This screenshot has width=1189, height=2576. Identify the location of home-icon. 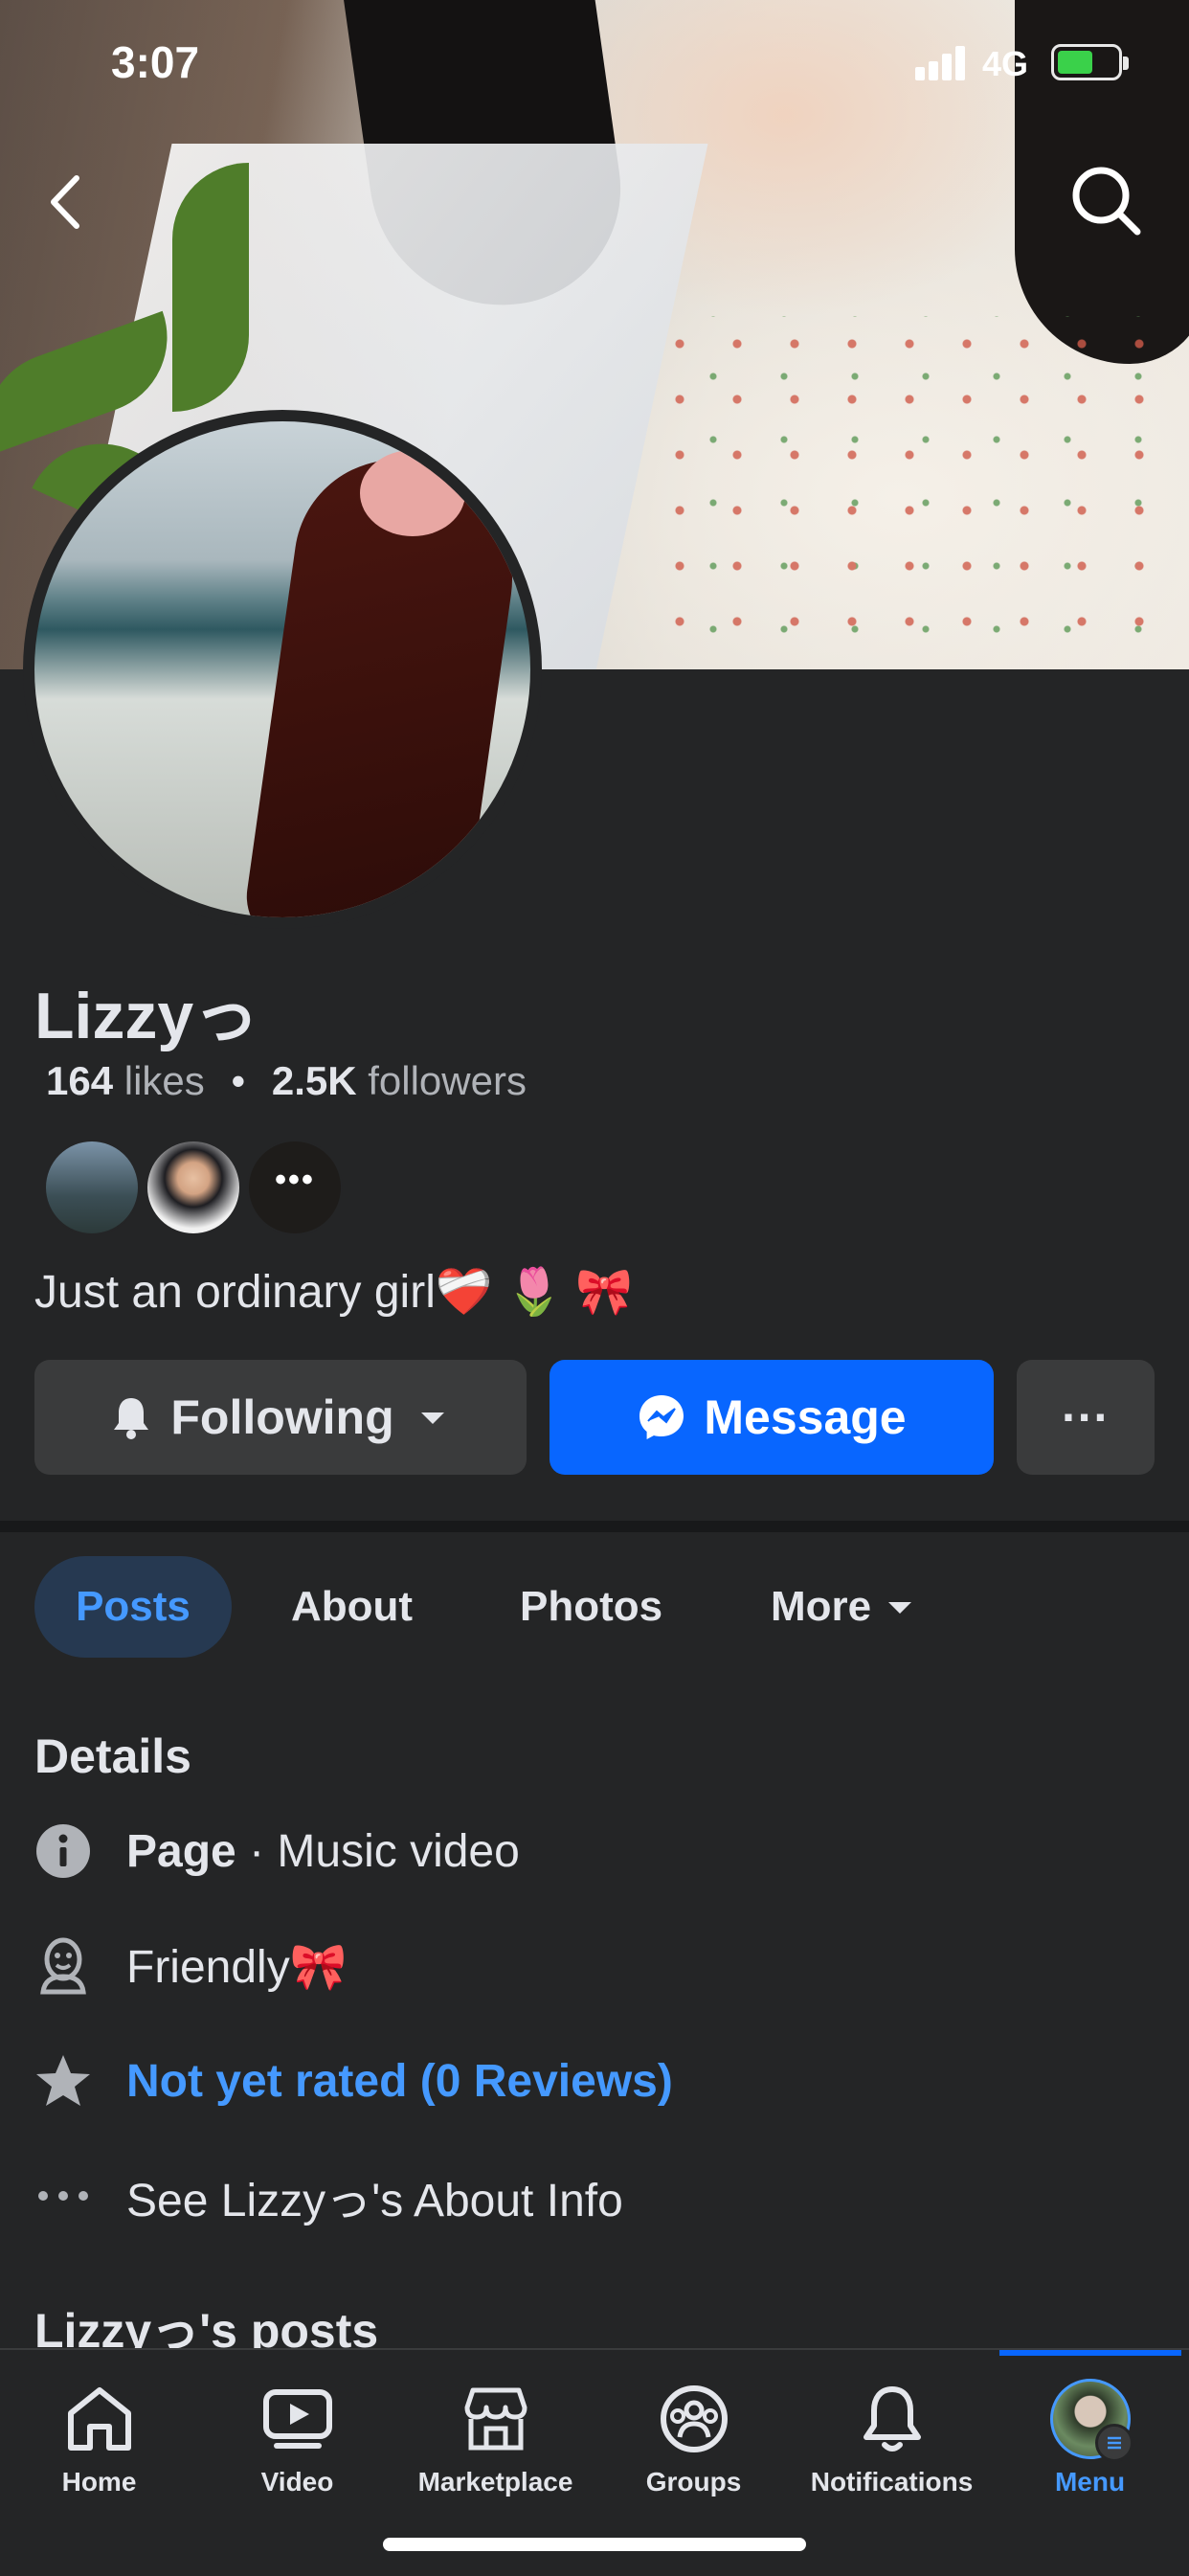
(99, 2419).